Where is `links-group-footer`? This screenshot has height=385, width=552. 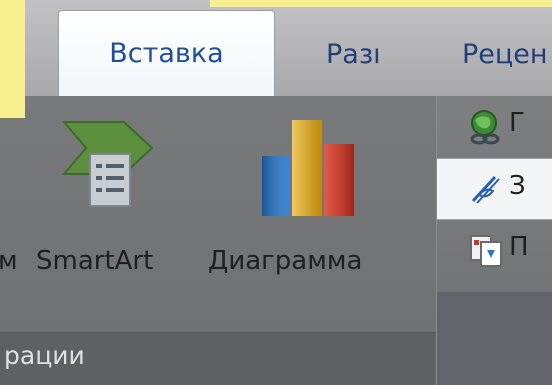
links-group-footer is located at coordinates (494, 338).